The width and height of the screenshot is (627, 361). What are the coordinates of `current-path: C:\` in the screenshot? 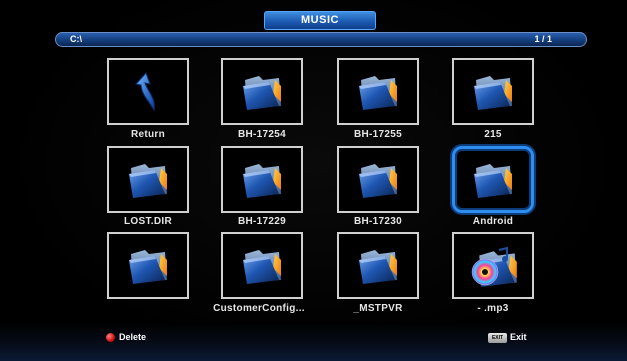 It's located at (76, 39).